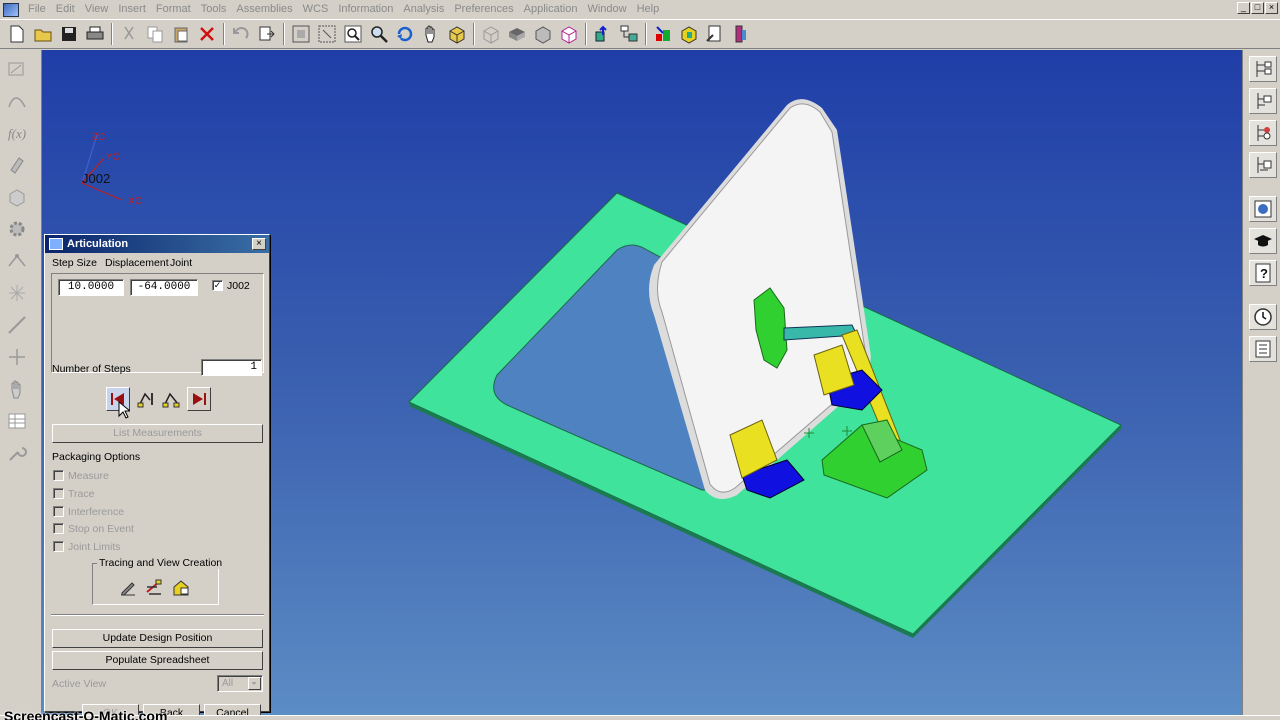  Describe the element at coordinates (96, 457) in the screenshot. I see `packaging-options-label: Packaging Options` at that location.